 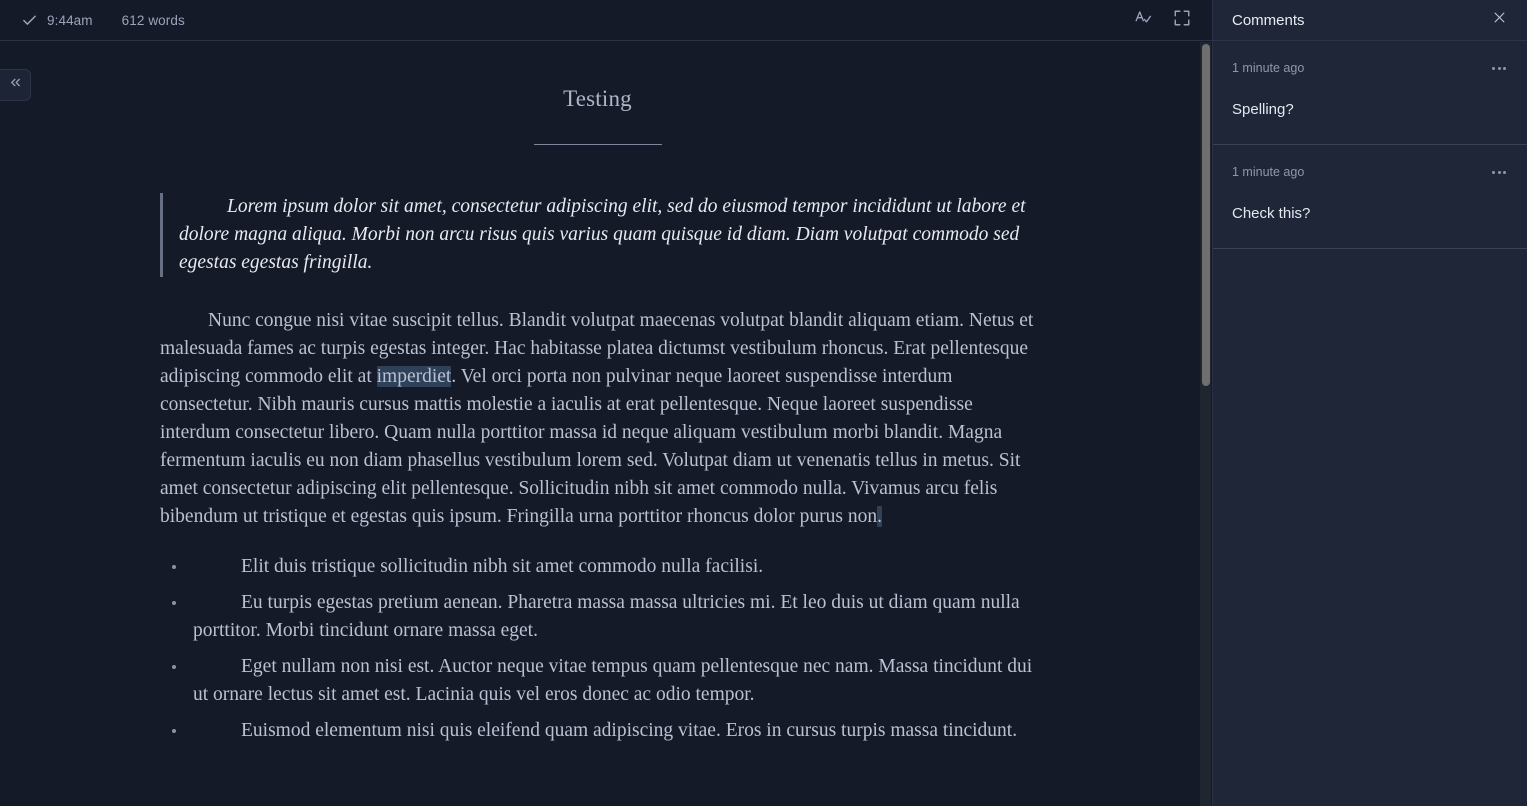 What do you see at coordinates (597, 144) in the screenshot?
I see `horizontal-rule` at bounding box center [597, 144].